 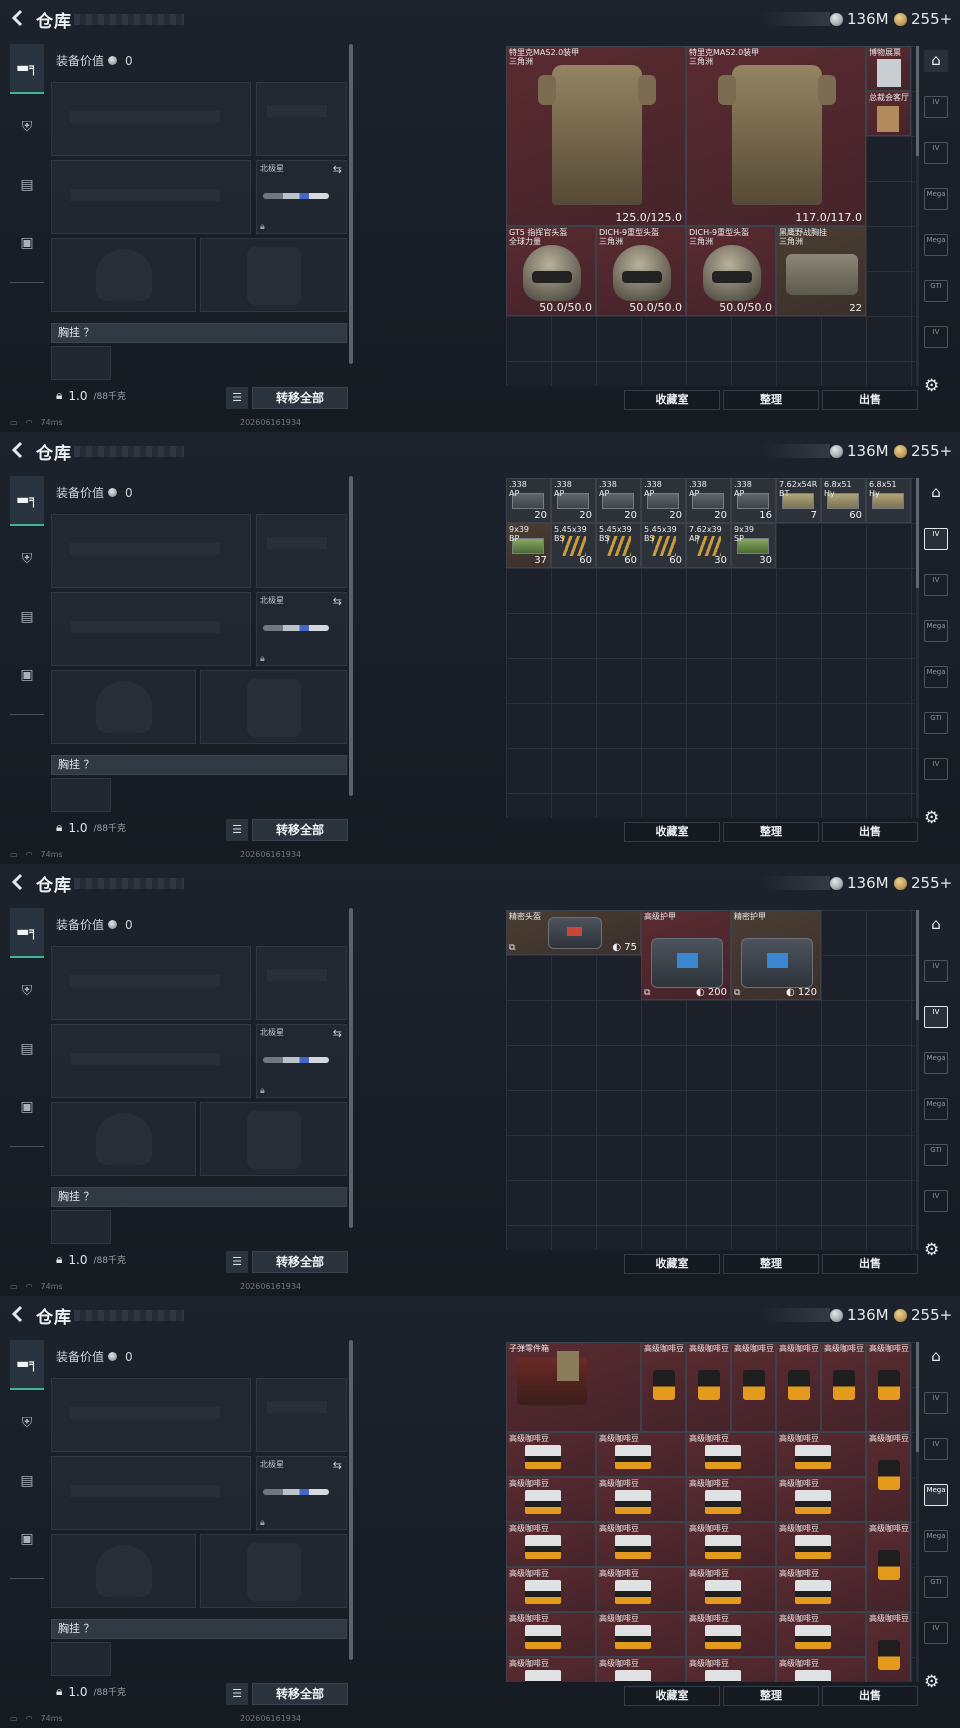 I want to click on stash-page-tab-4: Mega, so click(x=936, y=199).